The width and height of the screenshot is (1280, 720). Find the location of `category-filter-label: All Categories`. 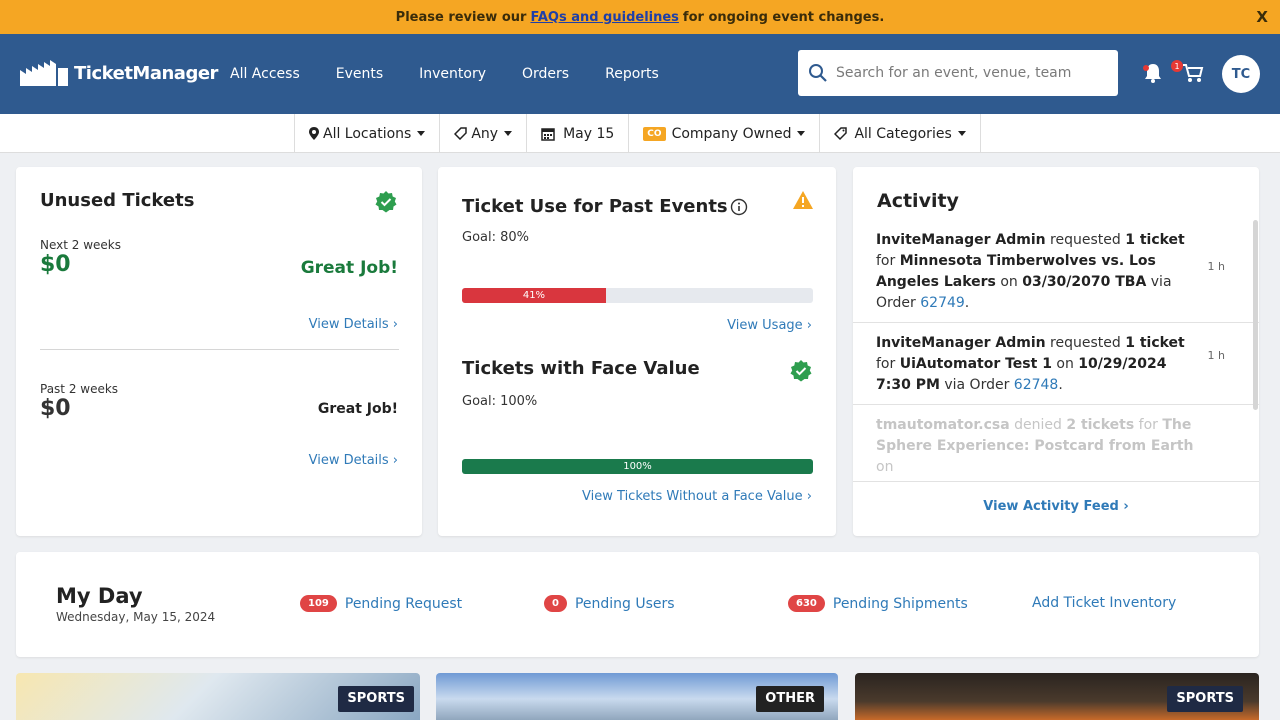

category-filter-label: All Categories is located at coordinates (903, 133).